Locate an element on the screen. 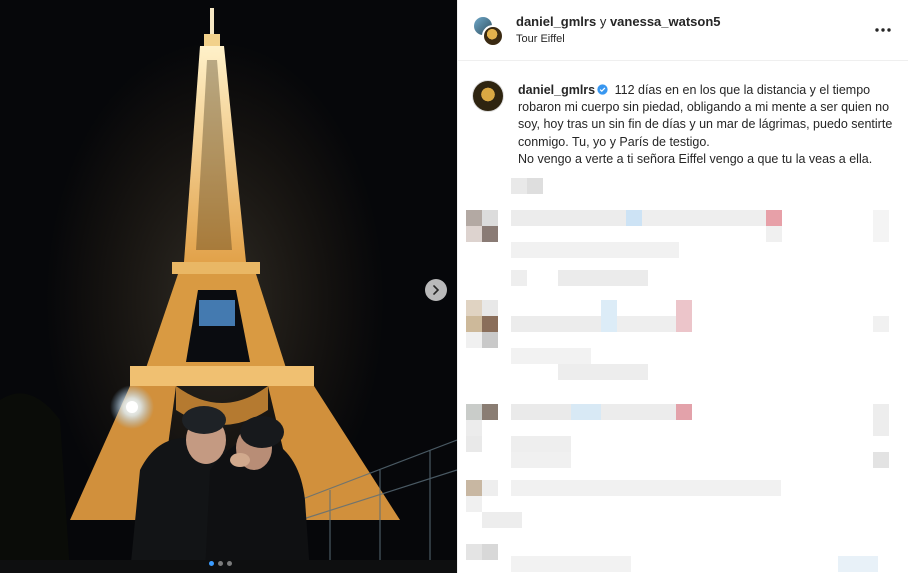 Image resolution: width=908 pixels, height=573 pixels. caption-username: daniel_gmlrs is located at coordinates (556, 90).